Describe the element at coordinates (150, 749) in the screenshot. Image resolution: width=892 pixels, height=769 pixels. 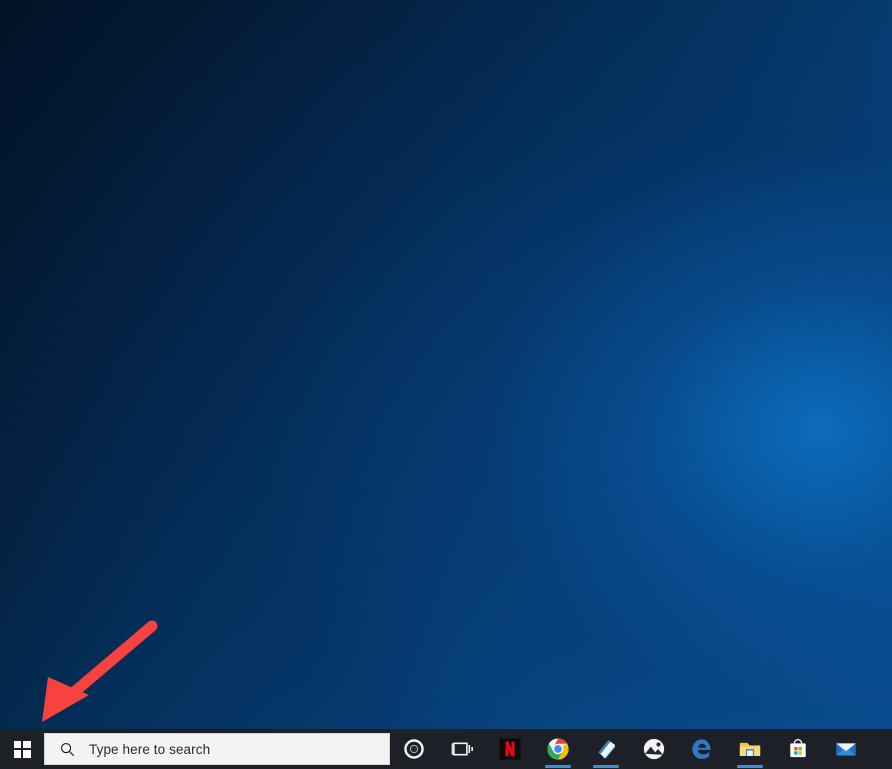
I see `search-placeholder: Type here to search` at that location.